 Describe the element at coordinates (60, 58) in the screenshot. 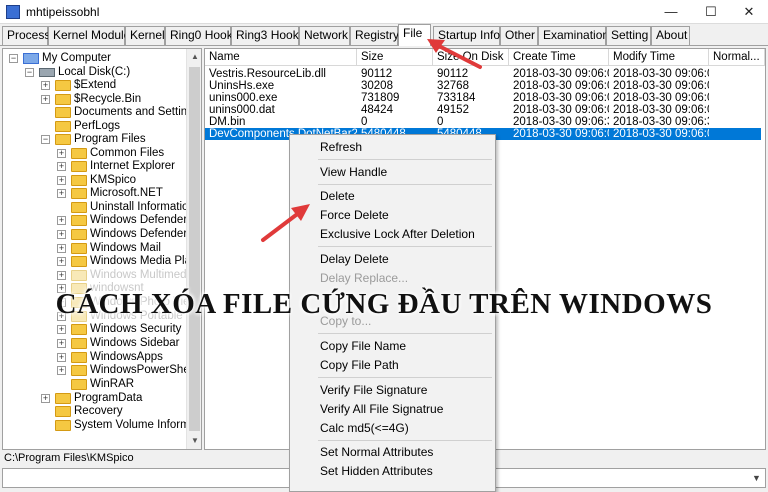

I see `tree-item: − My Computer` at that location.